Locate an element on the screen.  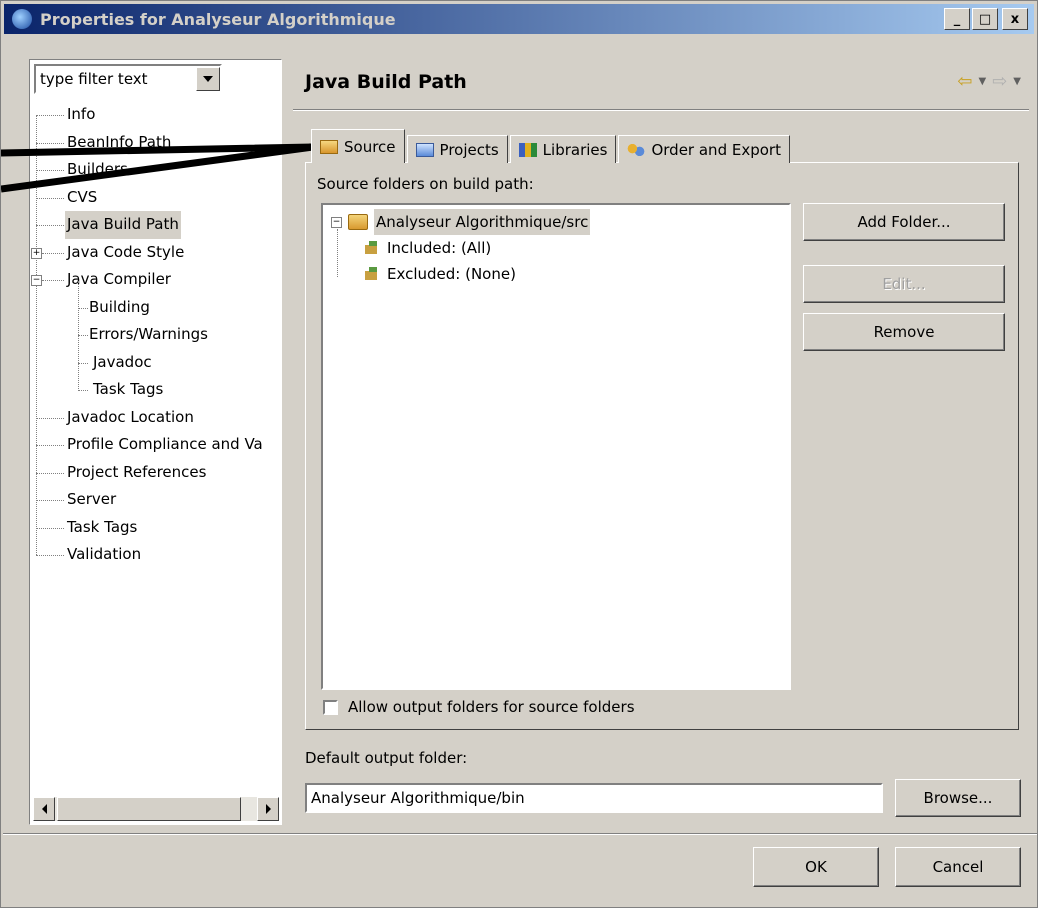
tab-libraries: Libraries is located at coordinates (563, 149).